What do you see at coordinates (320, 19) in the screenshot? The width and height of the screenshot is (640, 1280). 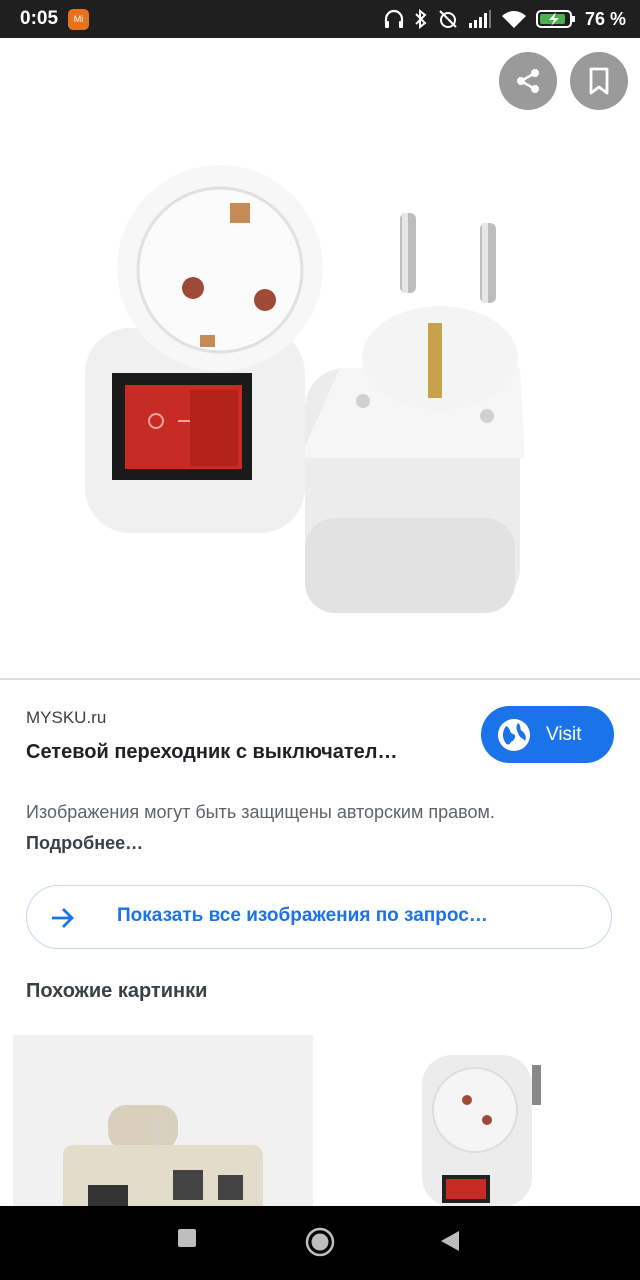 I see `status-bar: 0:05 Mi 76 %` at bounding box center [320, 19].